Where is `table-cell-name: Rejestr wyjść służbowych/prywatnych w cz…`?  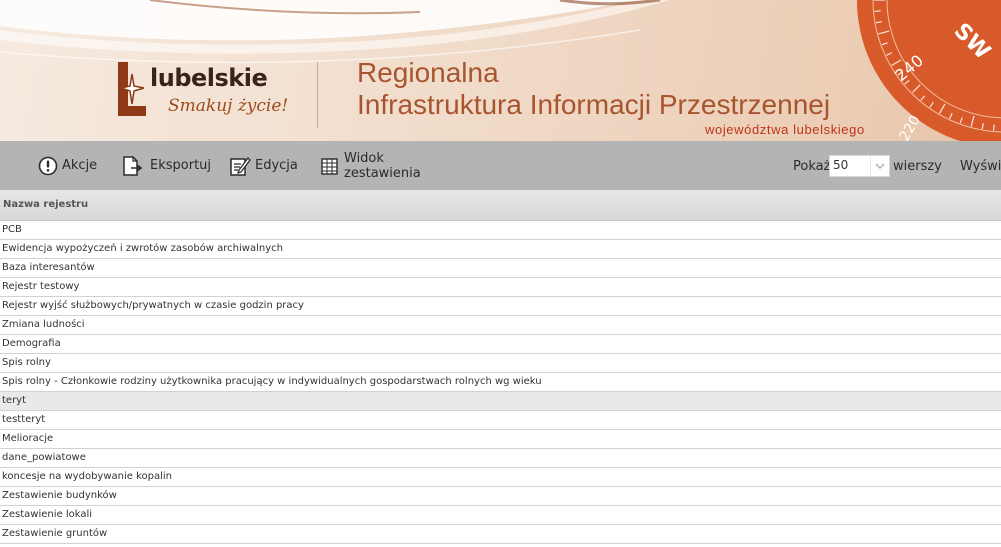 table-cell-name: Rejestr wyjść służbowych/prywatnych w cz… is located at coordinates (153, 305).